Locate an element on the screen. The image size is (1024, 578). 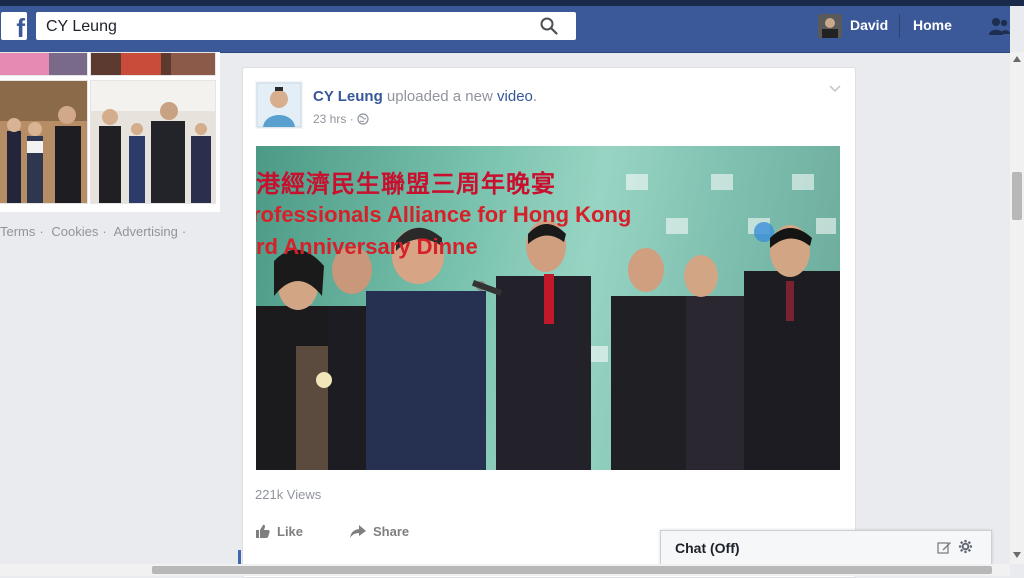
post-header-period: . is located at coordinates (535, 96).